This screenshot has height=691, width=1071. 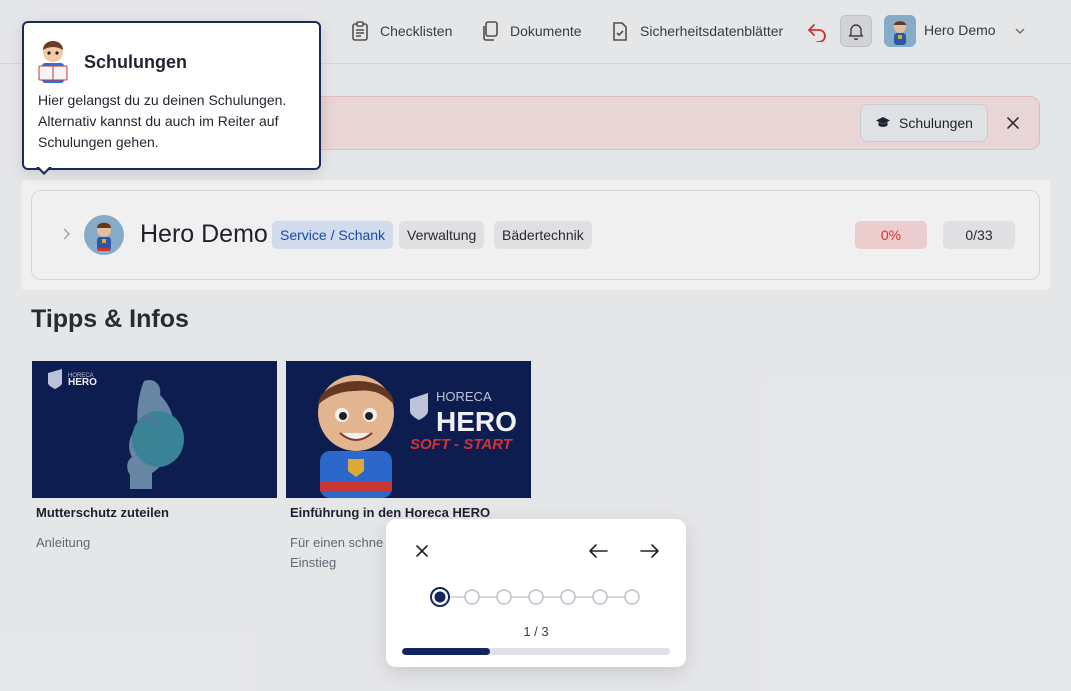 I want to click on chevron-right-icon, so click(x=66, y=234).